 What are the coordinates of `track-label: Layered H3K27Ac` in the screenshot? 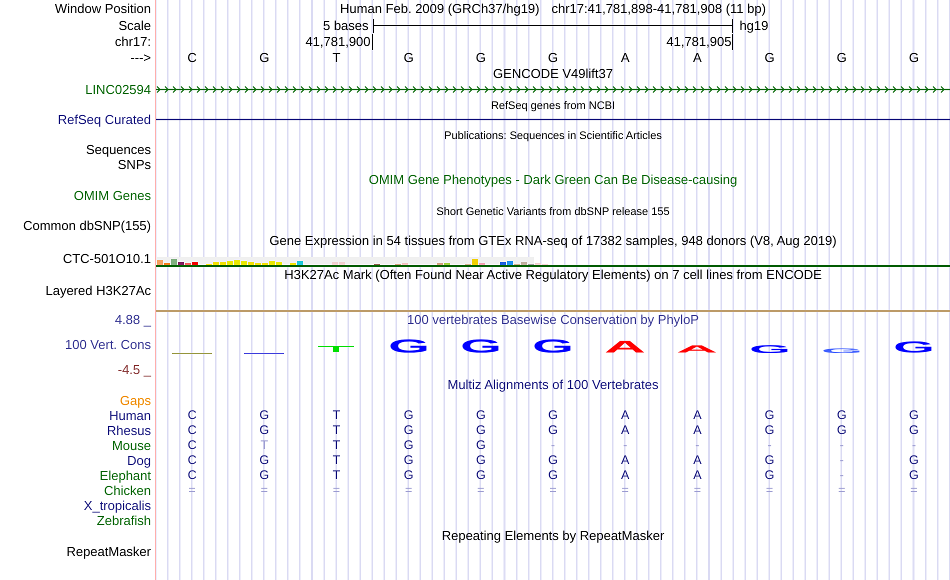 It's located at (98, 290).